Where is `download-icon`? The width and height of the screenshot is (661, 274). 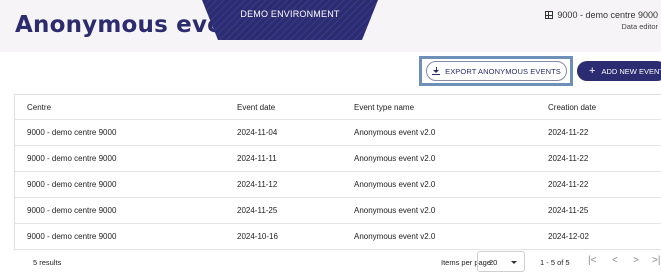
download-icon is located at coordinates (436, 71).